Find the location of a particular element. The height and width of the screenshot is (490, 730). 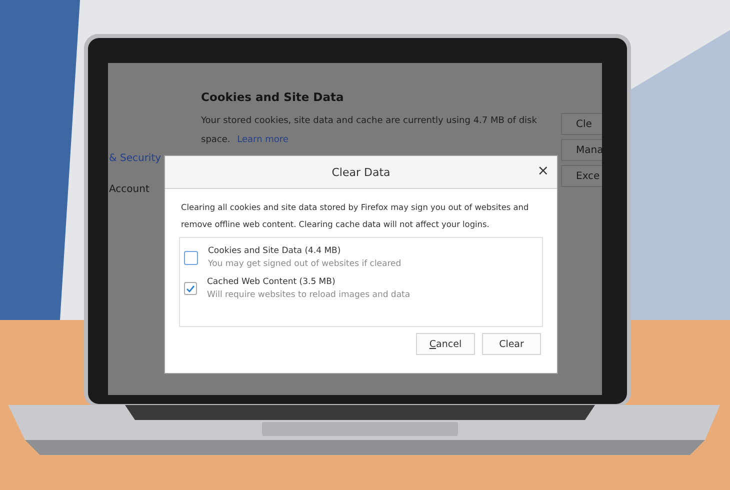

settings-button: Exce is located at coordinates (581, 176).